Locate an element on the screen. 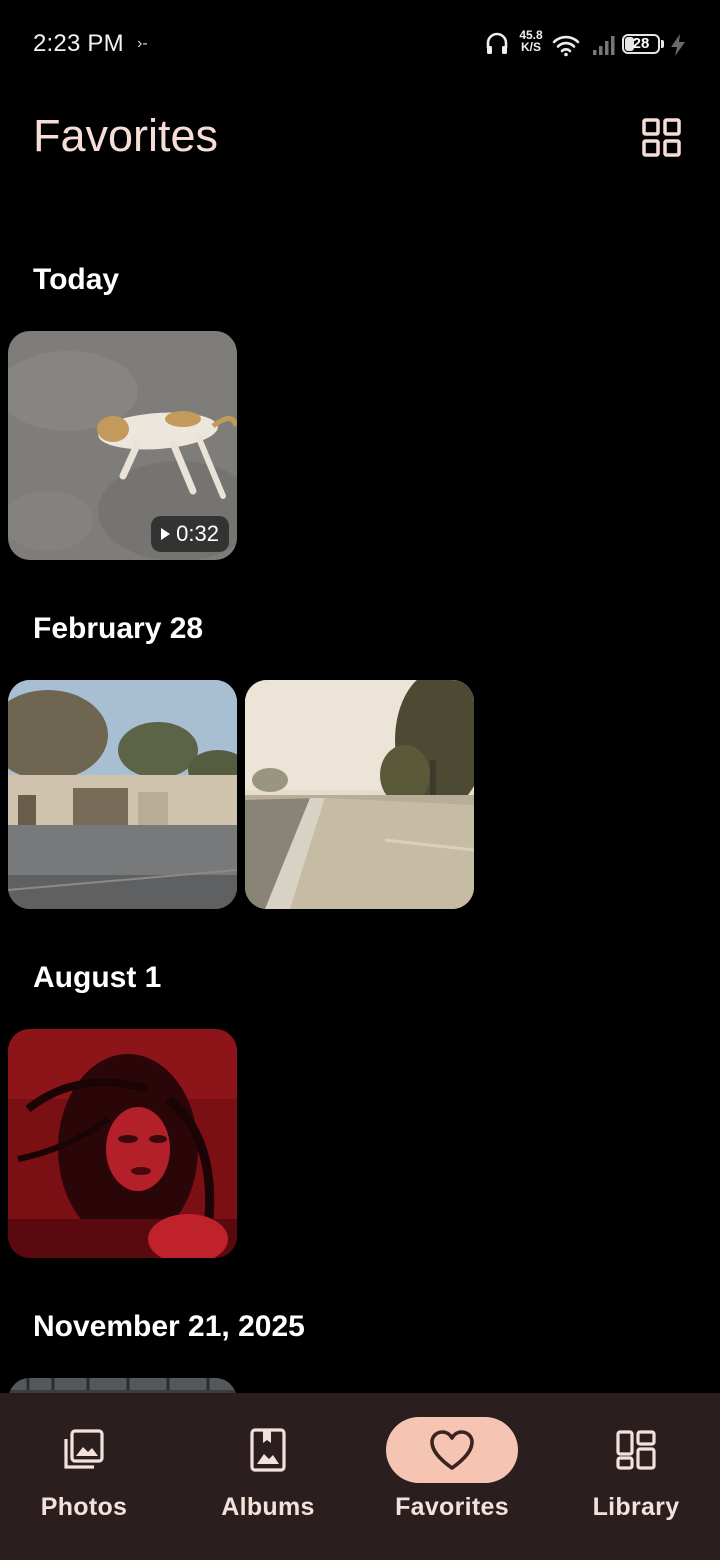  page-title: Favorites is located at coordinates (126, 135).